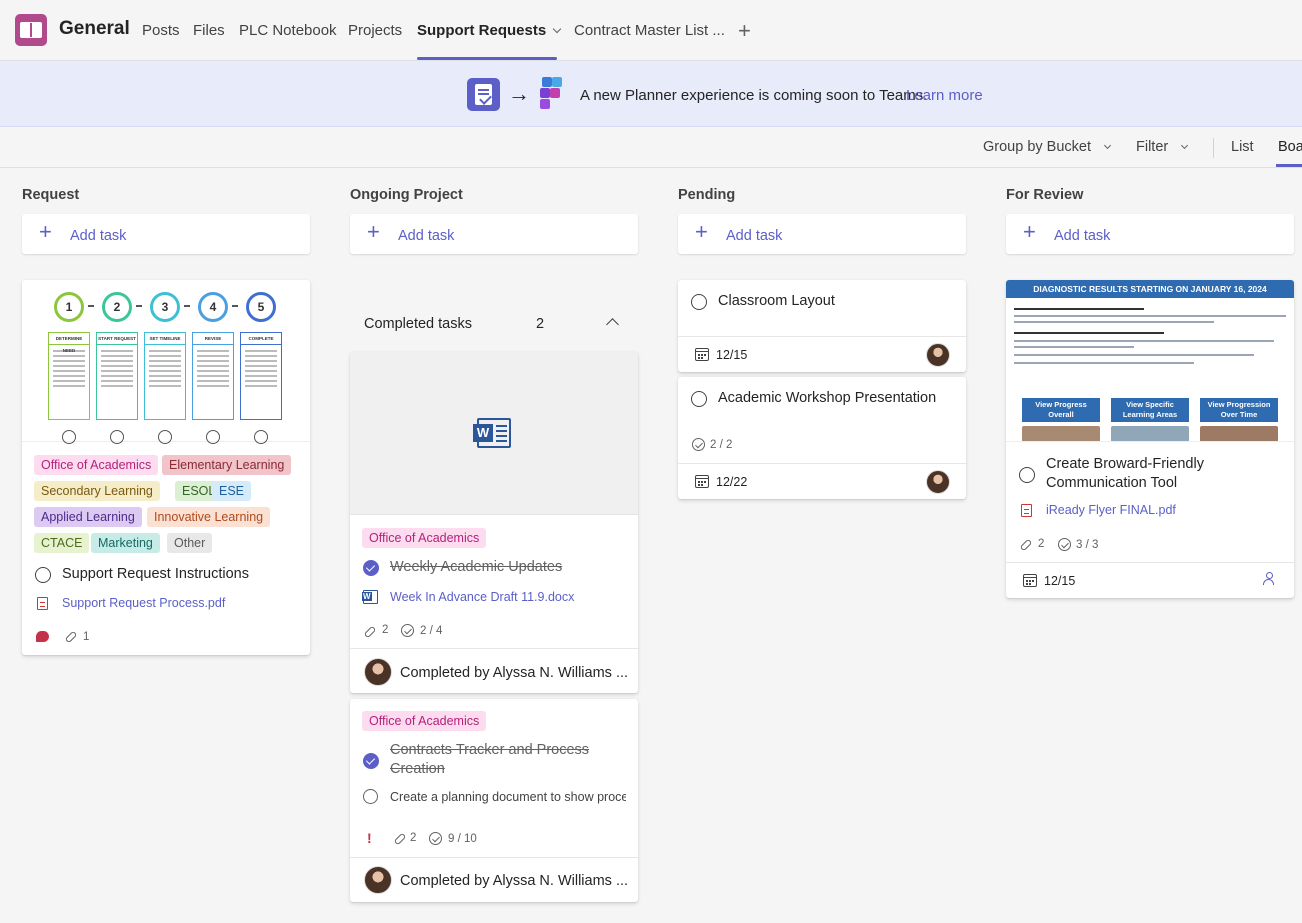 This screenshot has width=1302, height=923. I want to click on group-by-label: Group by Bucket, so click(1037, 147).